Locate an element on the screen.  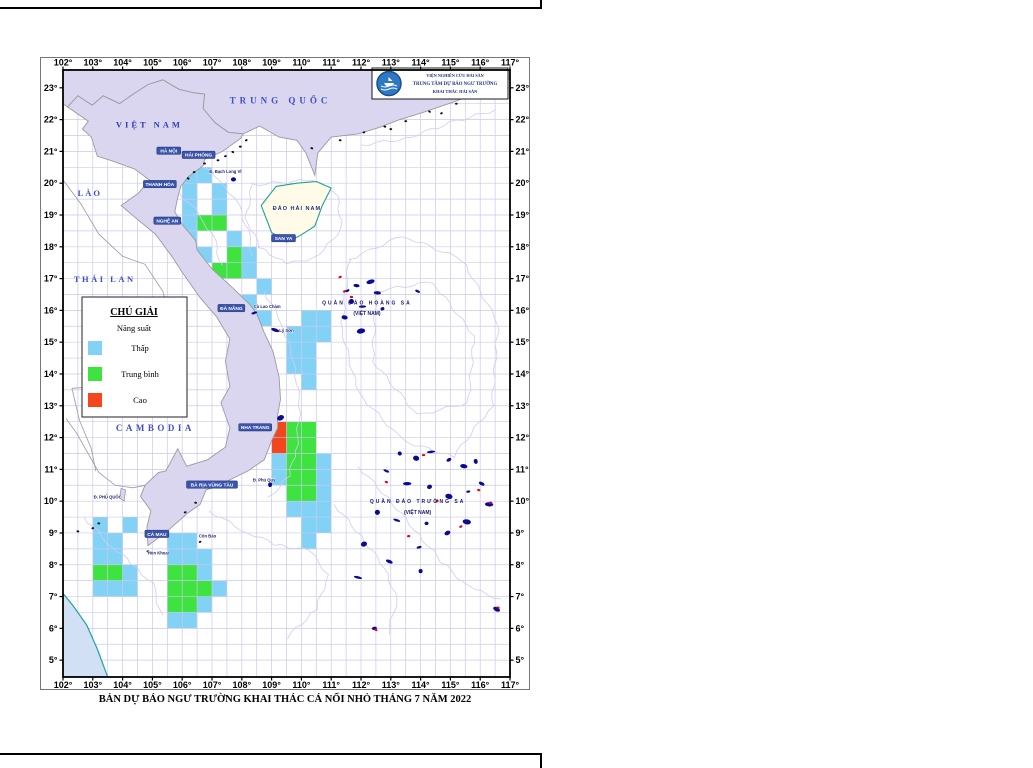
logo-text-line3: KHAI THÁC HẢI SẢN is located at coordinates (456, 91).